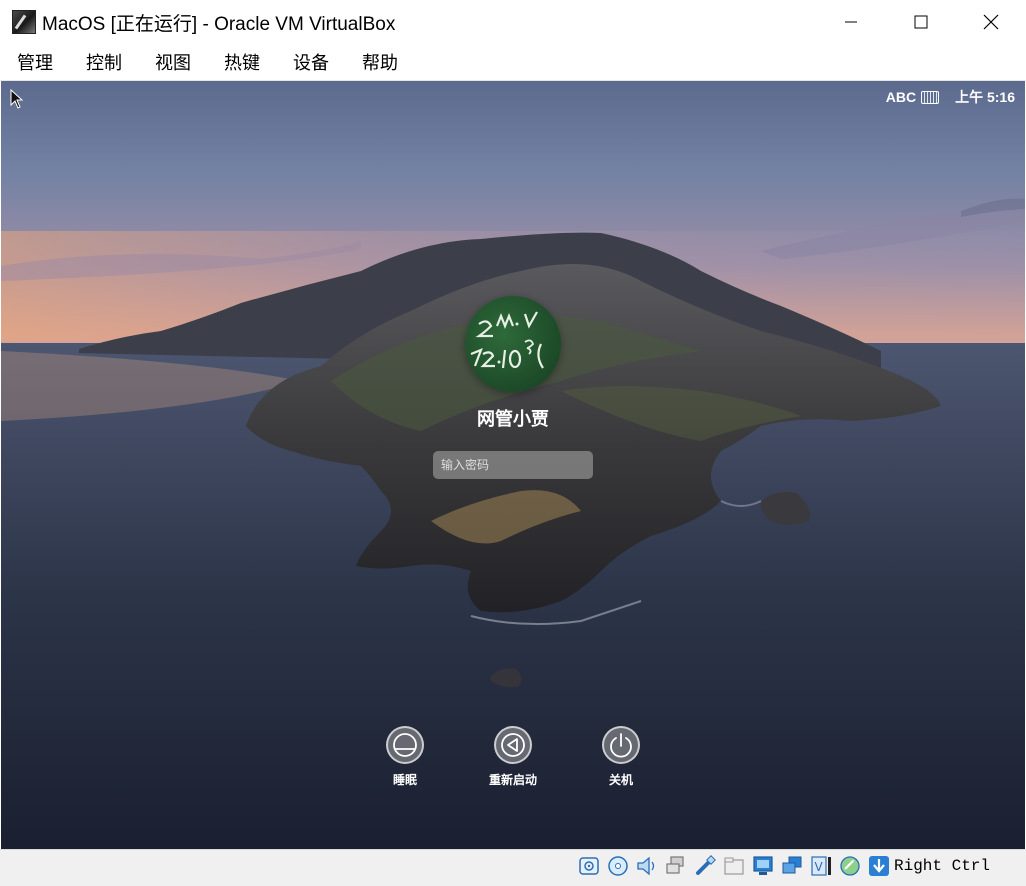 The image size is (1026, 886). I want to click on minimize-button, so click(851, 22).